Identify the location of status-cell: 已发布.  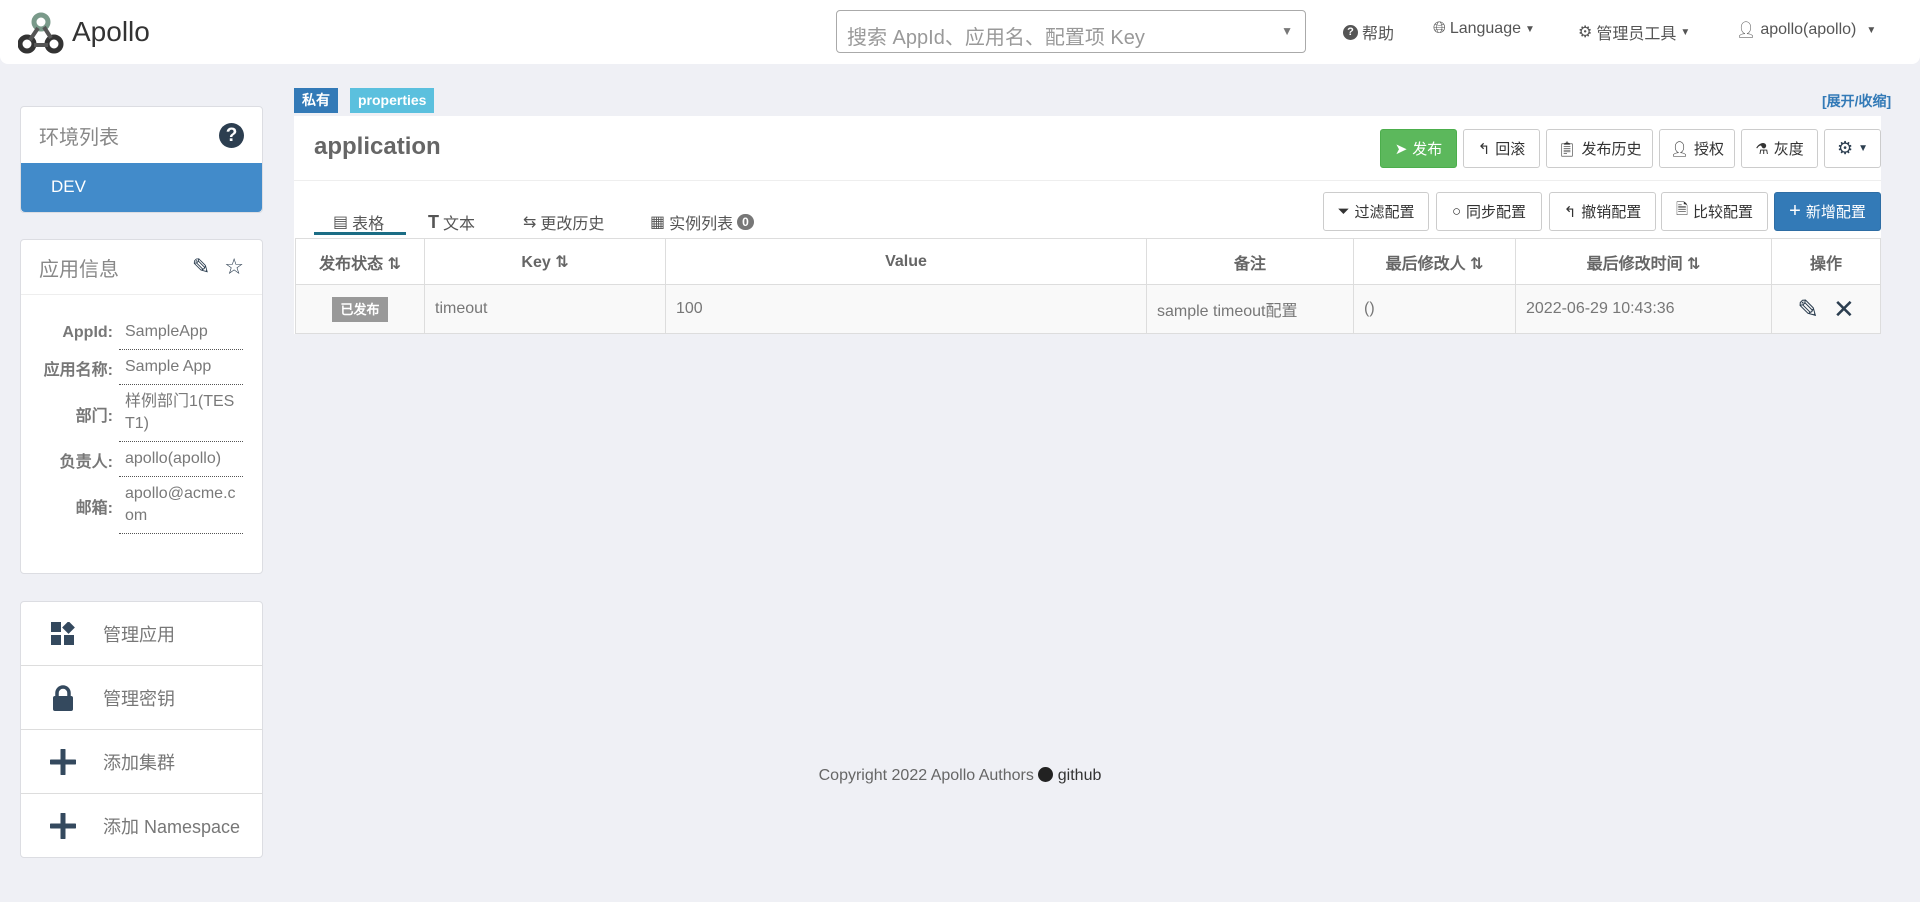
(360, 309).